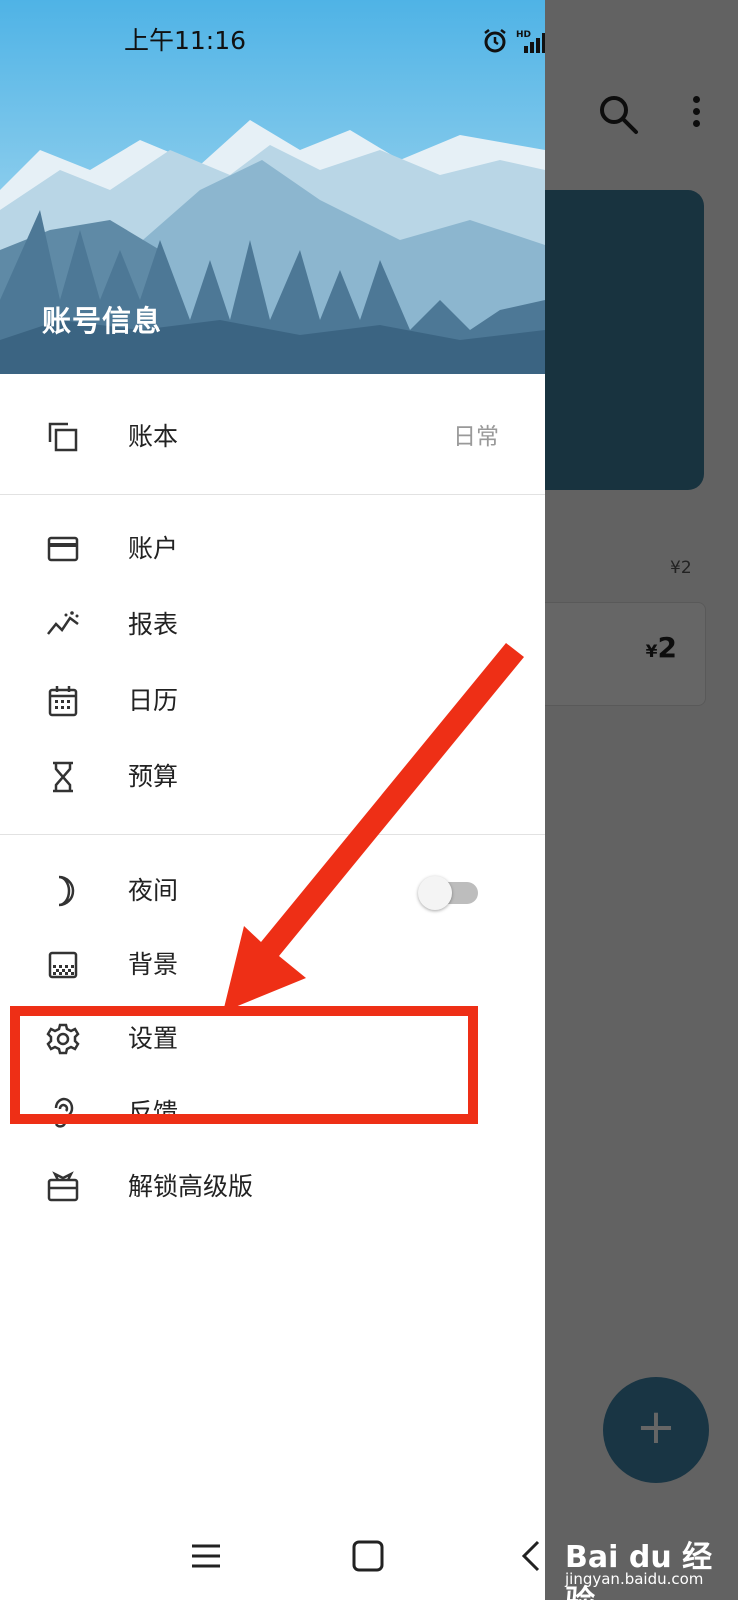 The width and height of the screenshot is (738, 1620). What do you see at coordinates (634, 1579) in the screenshot?
I see `baidu-watermark-url: jingyan.baidu.com` at bounding box center [634, 1579].